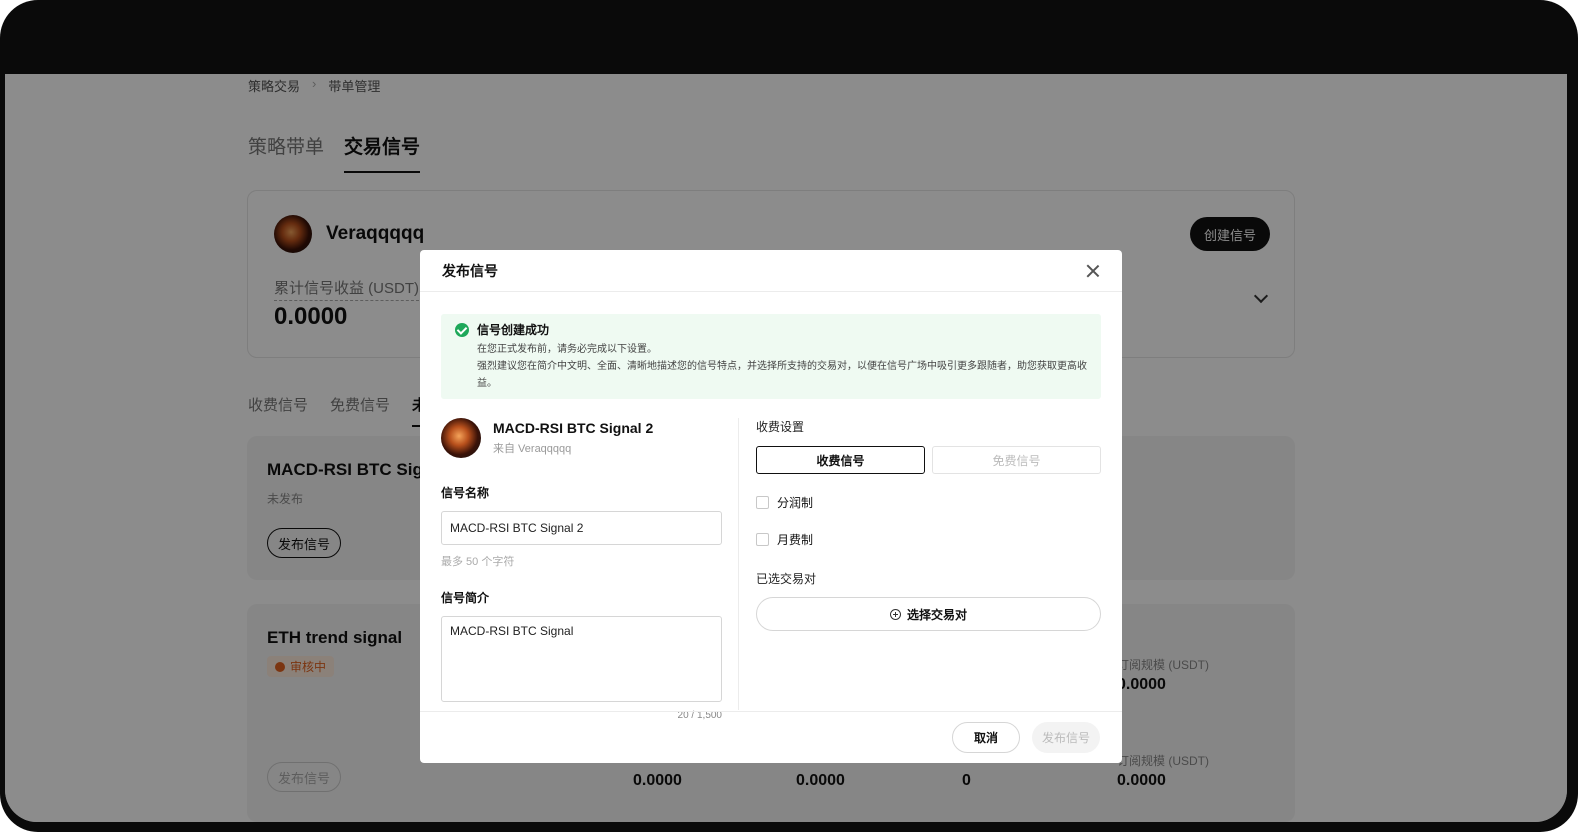 The image size is (1578, 832). What do you see at coordinates (895, 614) in the screenshot?
I see `plus-circle-icon` at bounding box center [895, 614].